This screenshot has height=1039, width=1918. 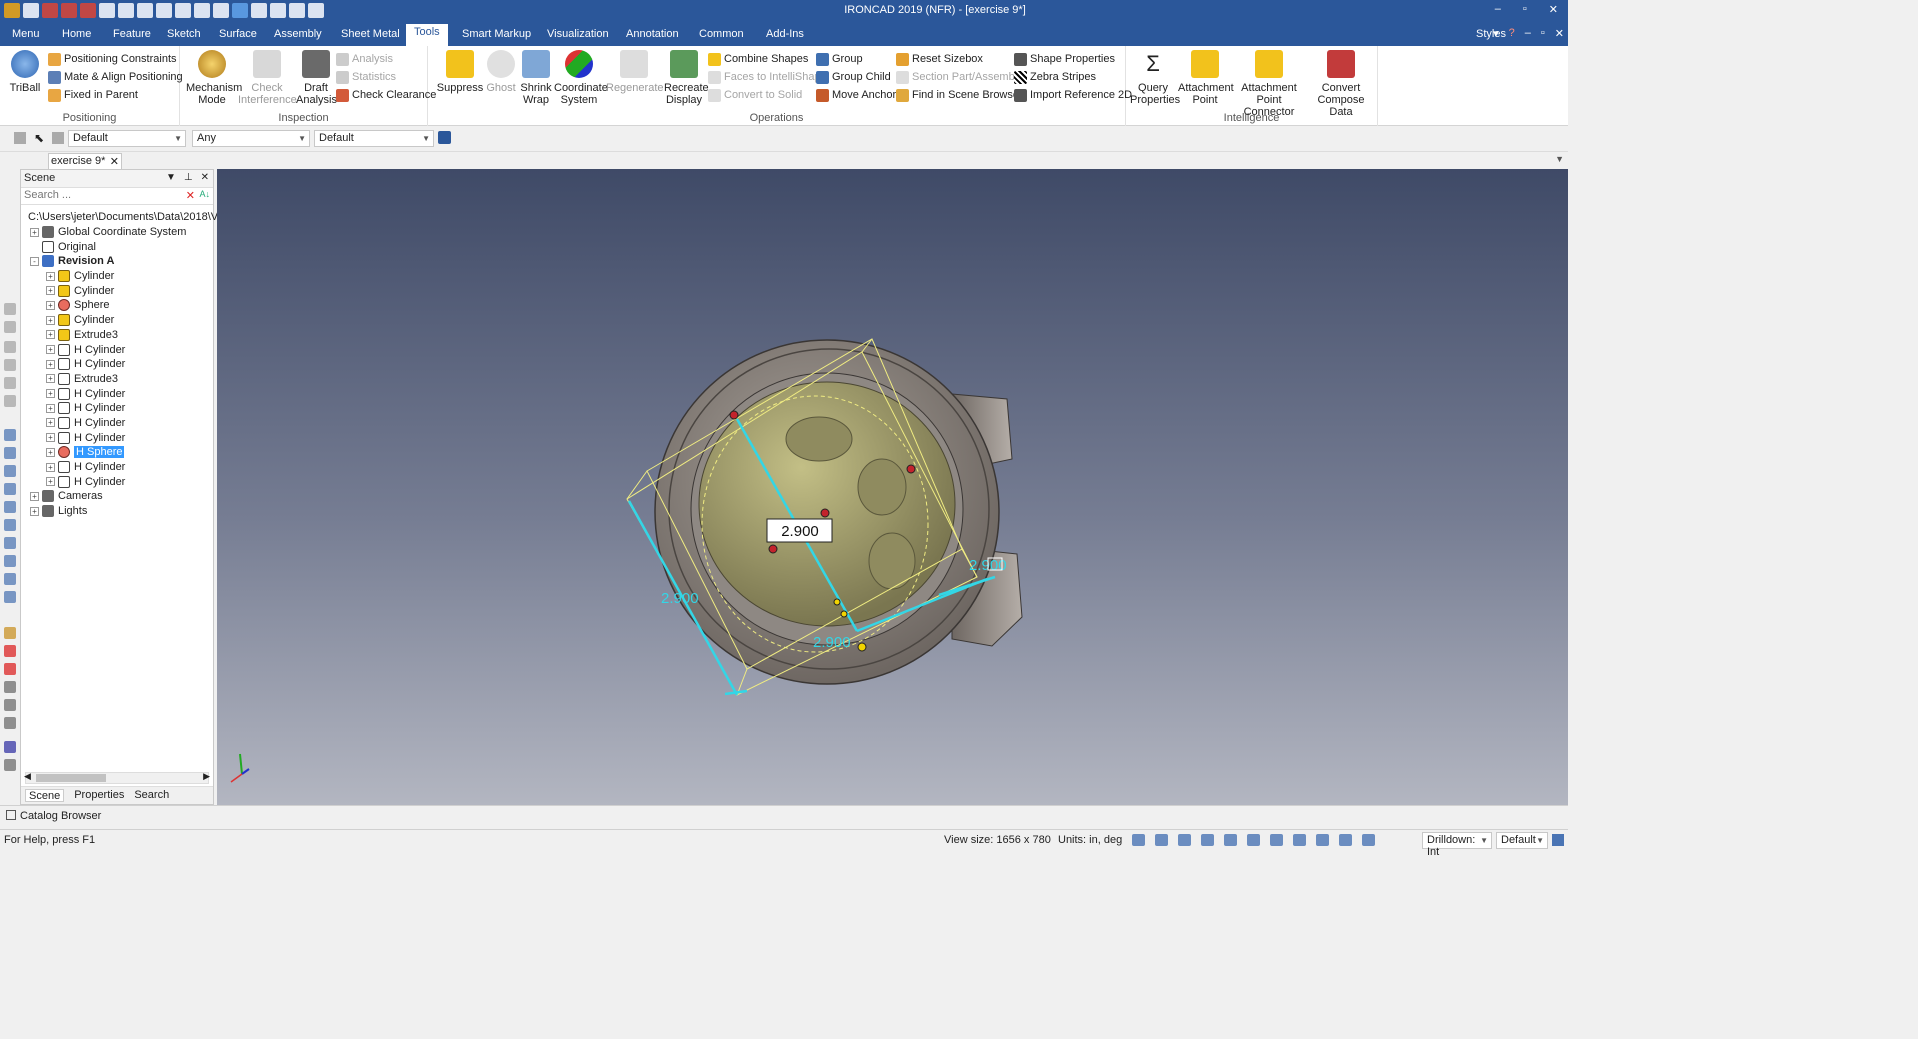 I want to click on tab-search: Search, so click(x=151, y=795).